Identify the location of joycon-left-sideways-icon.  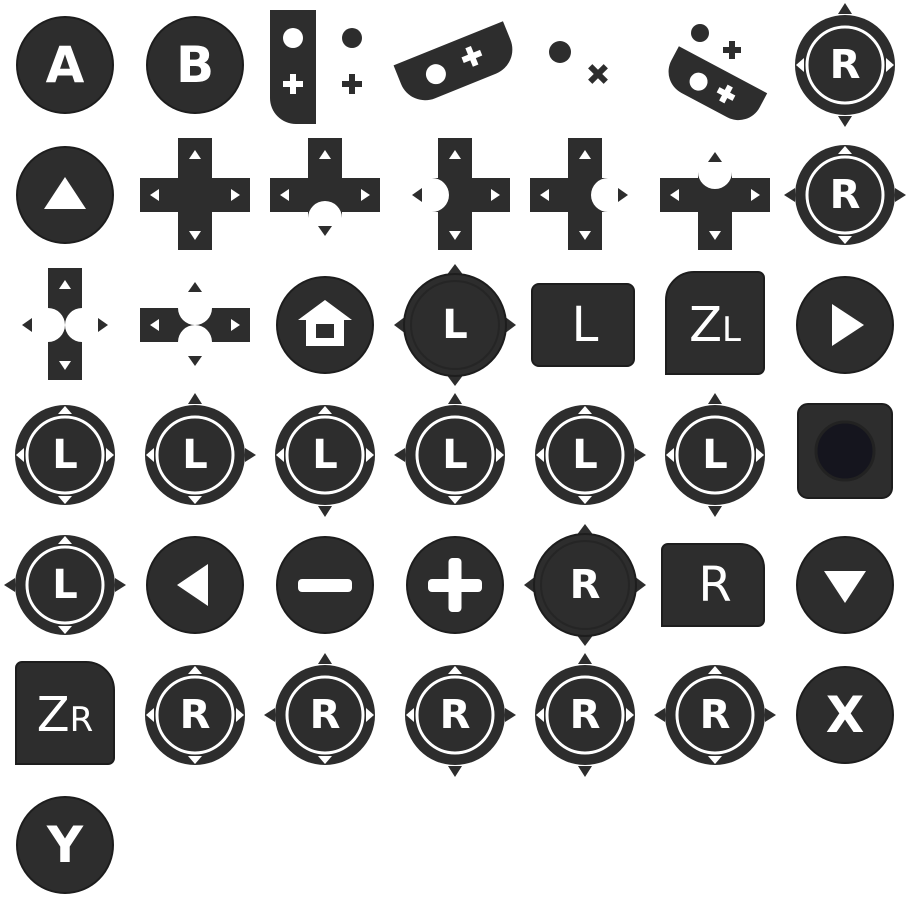
(325, 65).